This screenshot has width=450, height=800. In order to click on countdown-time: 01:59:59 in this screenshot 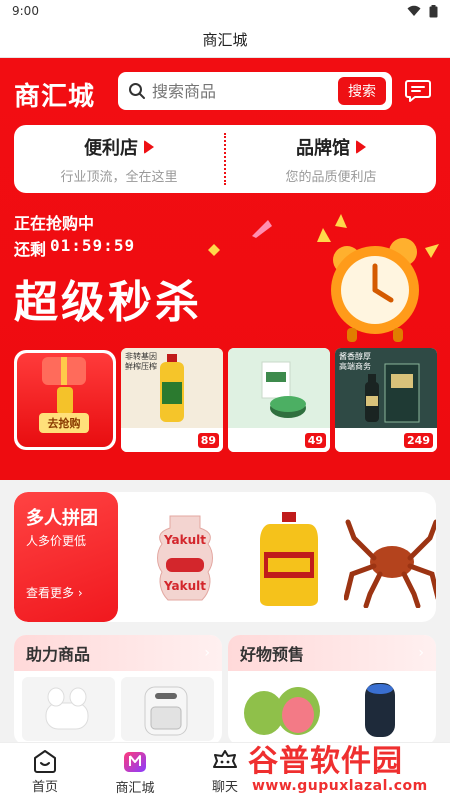, I will do `click(93, 245)`.